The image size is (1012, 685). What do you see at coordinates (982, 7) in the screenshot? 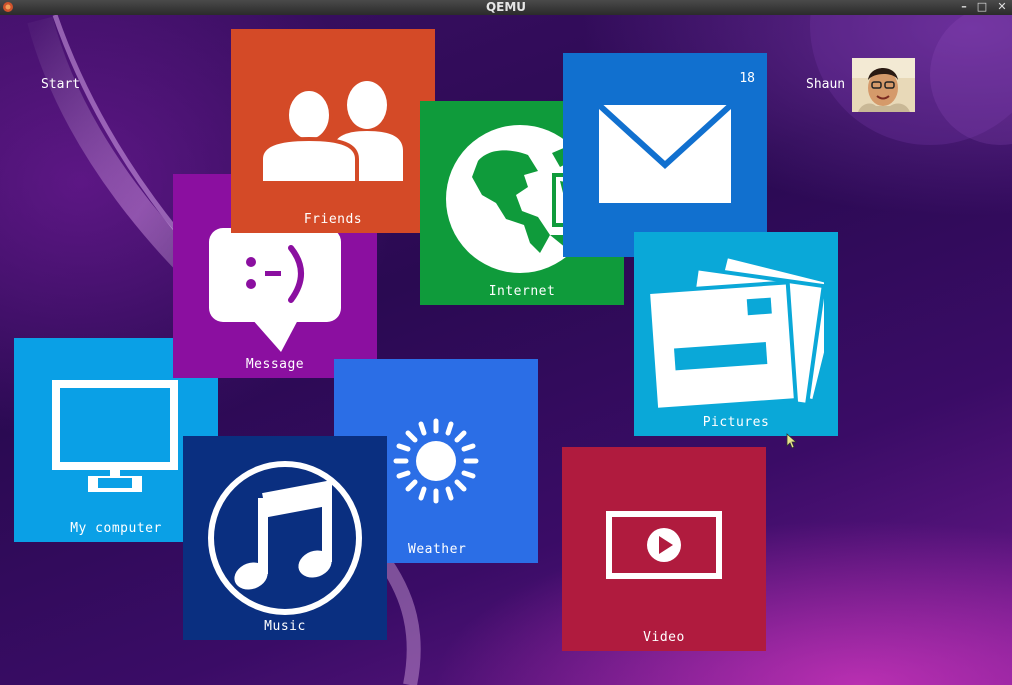
I see `maximize-button: □` at bounding box center [982, 7].